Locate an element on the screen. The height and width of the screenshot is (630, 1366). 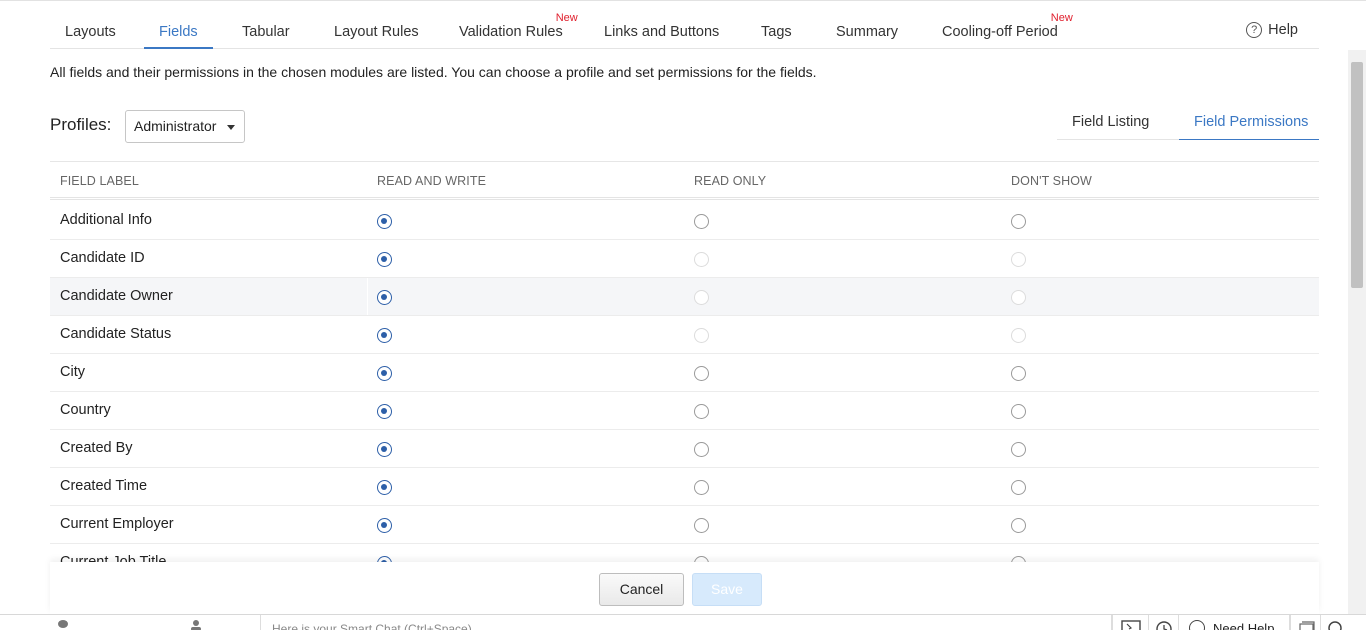
smart-chat-input: Here is your Smart Chat (Ctrl+Space) is located at coordinates (686, 622).